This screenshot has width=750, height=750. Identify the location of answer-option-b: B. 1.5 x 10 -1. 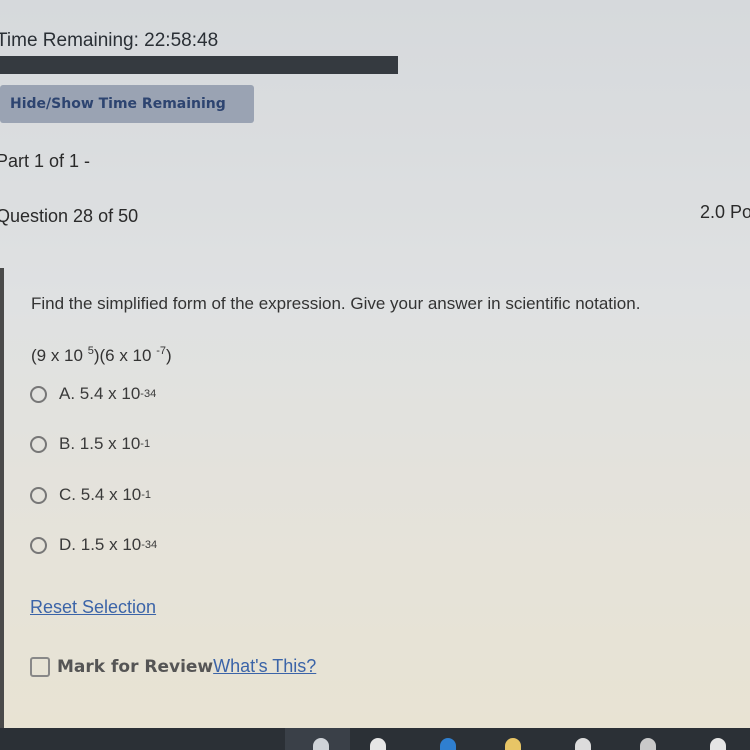
(90, 444).